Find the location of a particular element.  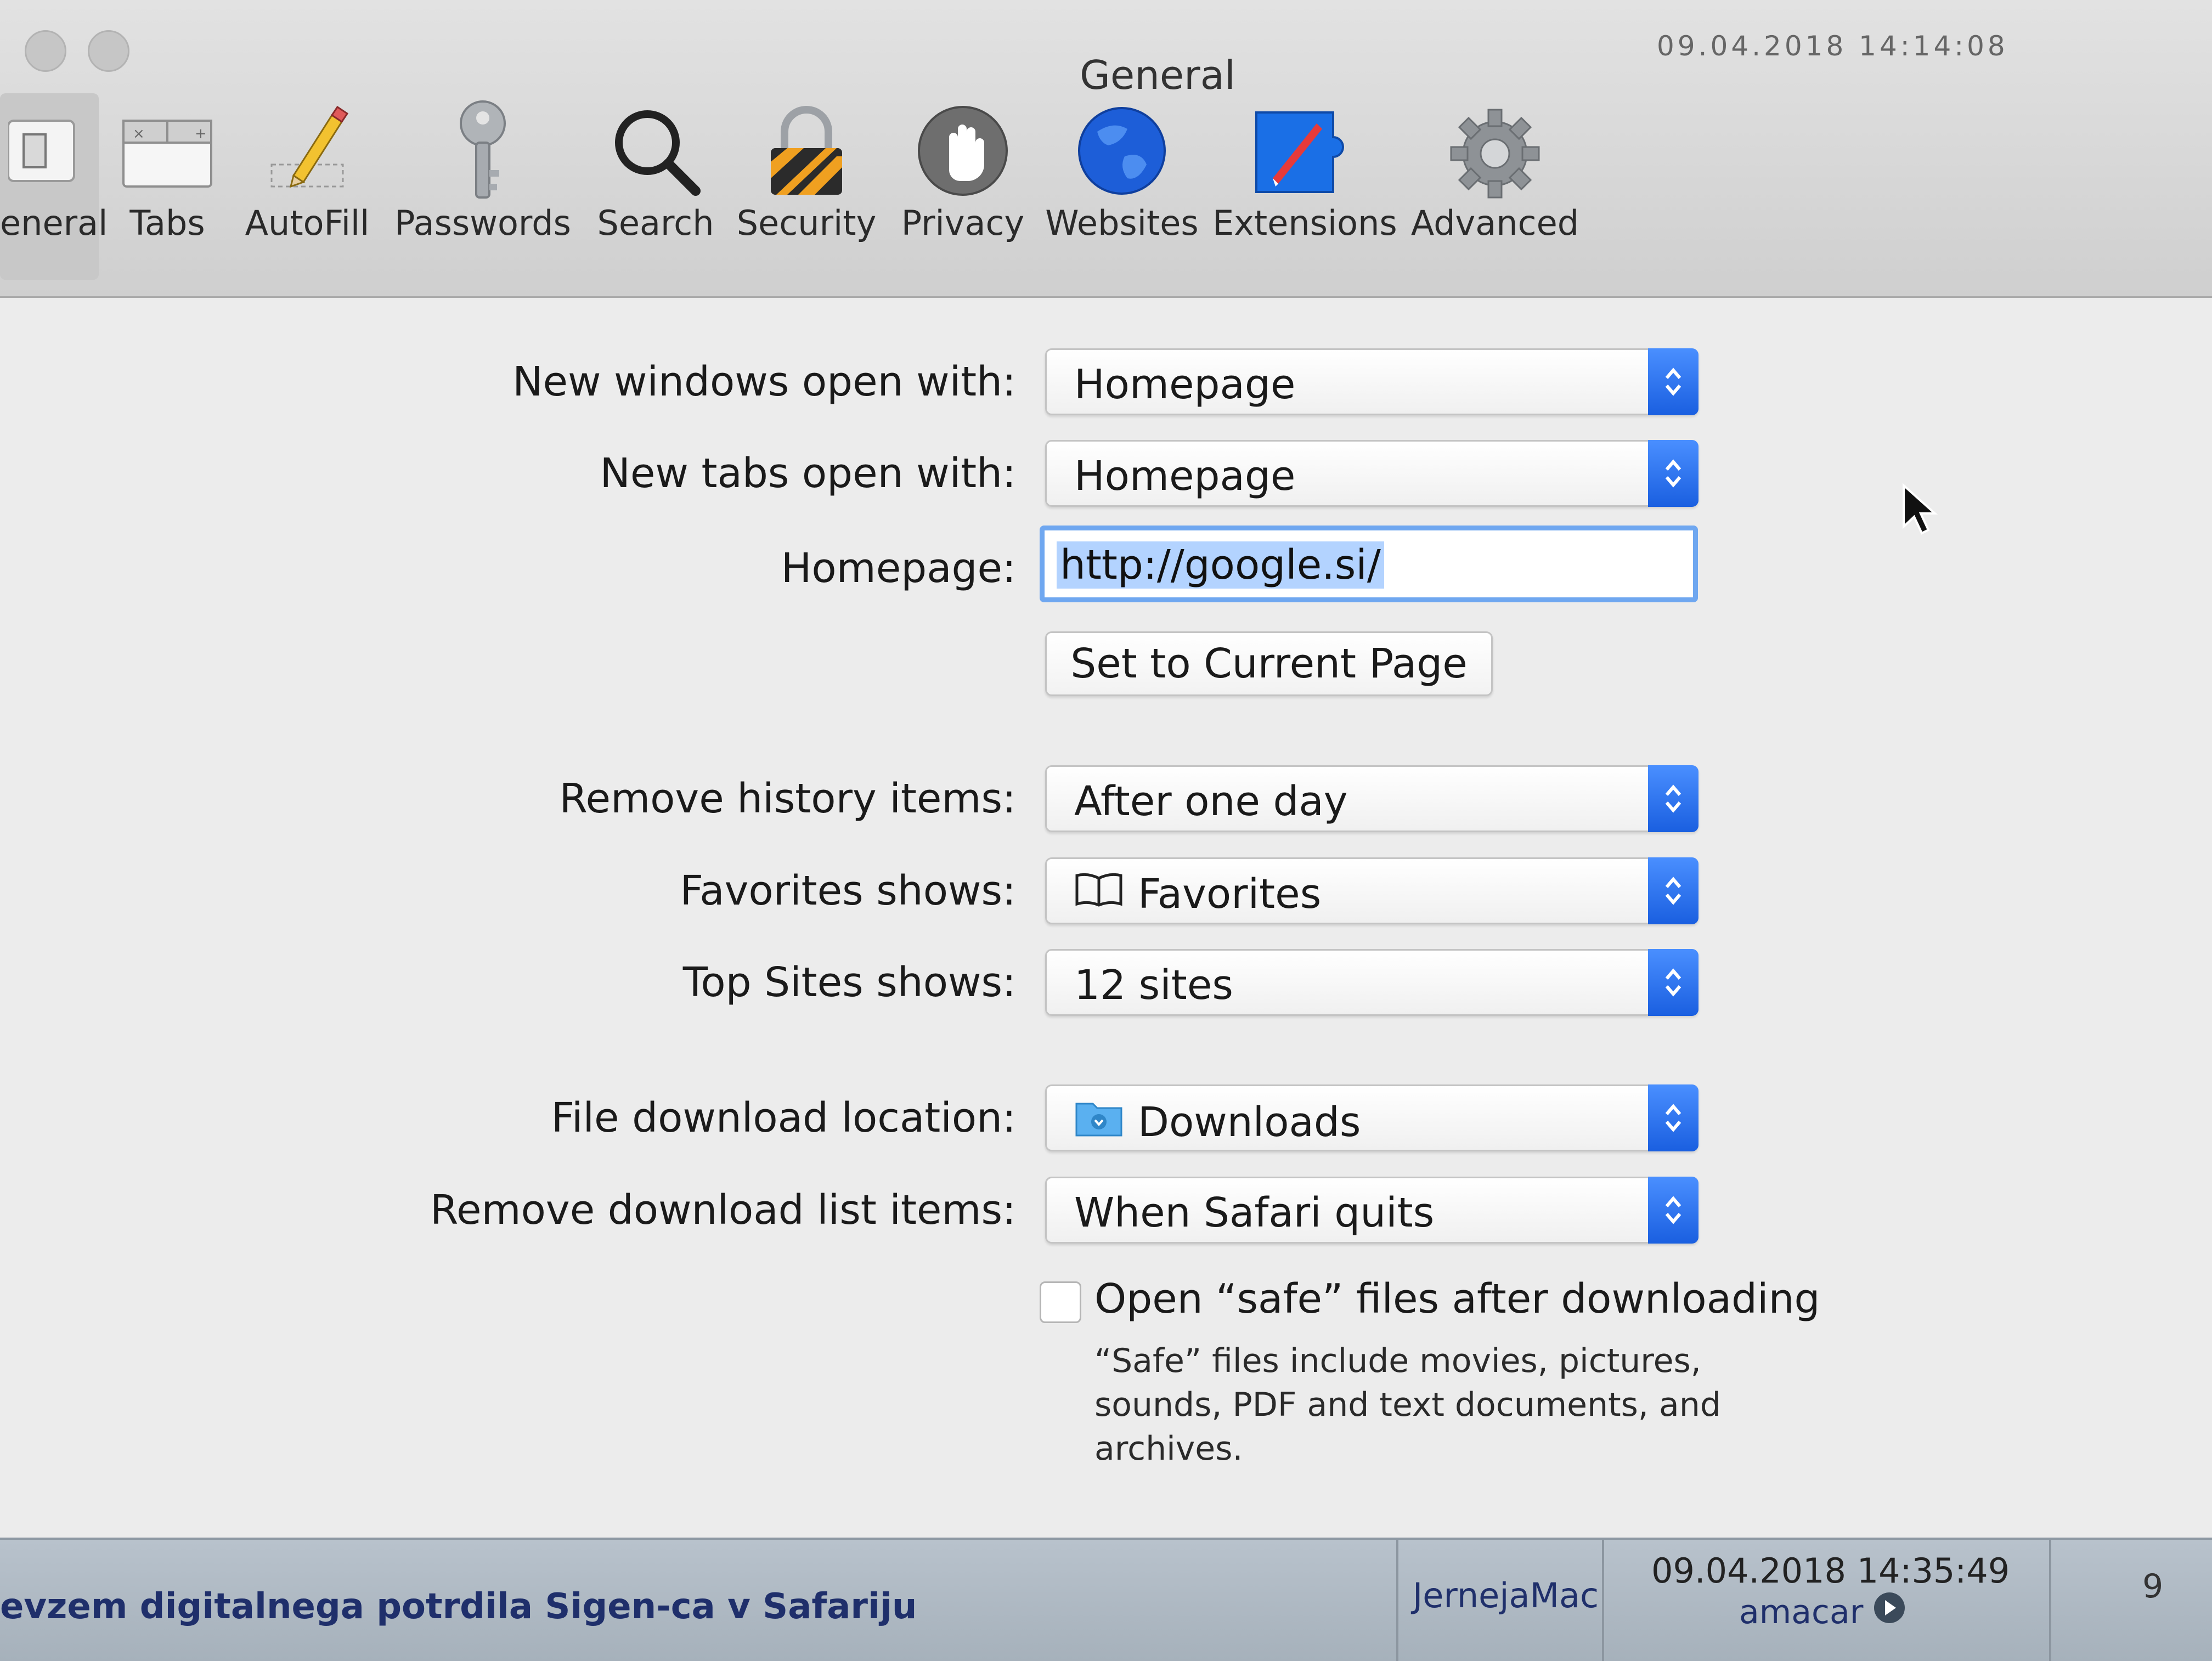

tab-general-label: eneral is located at coordinates (54, 223).